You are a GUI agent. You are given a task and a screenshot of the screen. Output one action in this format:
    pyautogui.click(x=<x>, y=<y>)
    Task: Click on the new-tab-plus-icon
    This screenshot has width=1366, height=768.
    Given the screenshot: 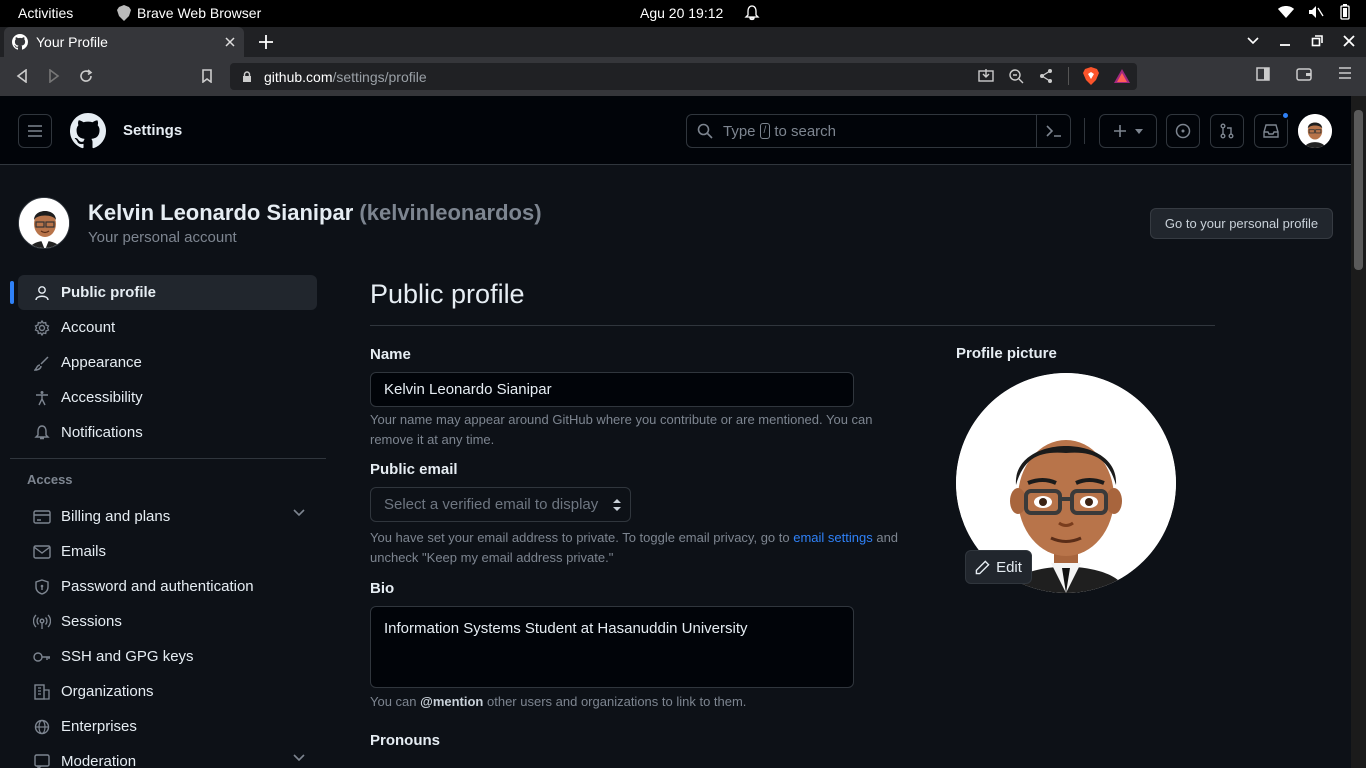 What is the action you would take?
    pyautogui.click(x=266, y=42)
    